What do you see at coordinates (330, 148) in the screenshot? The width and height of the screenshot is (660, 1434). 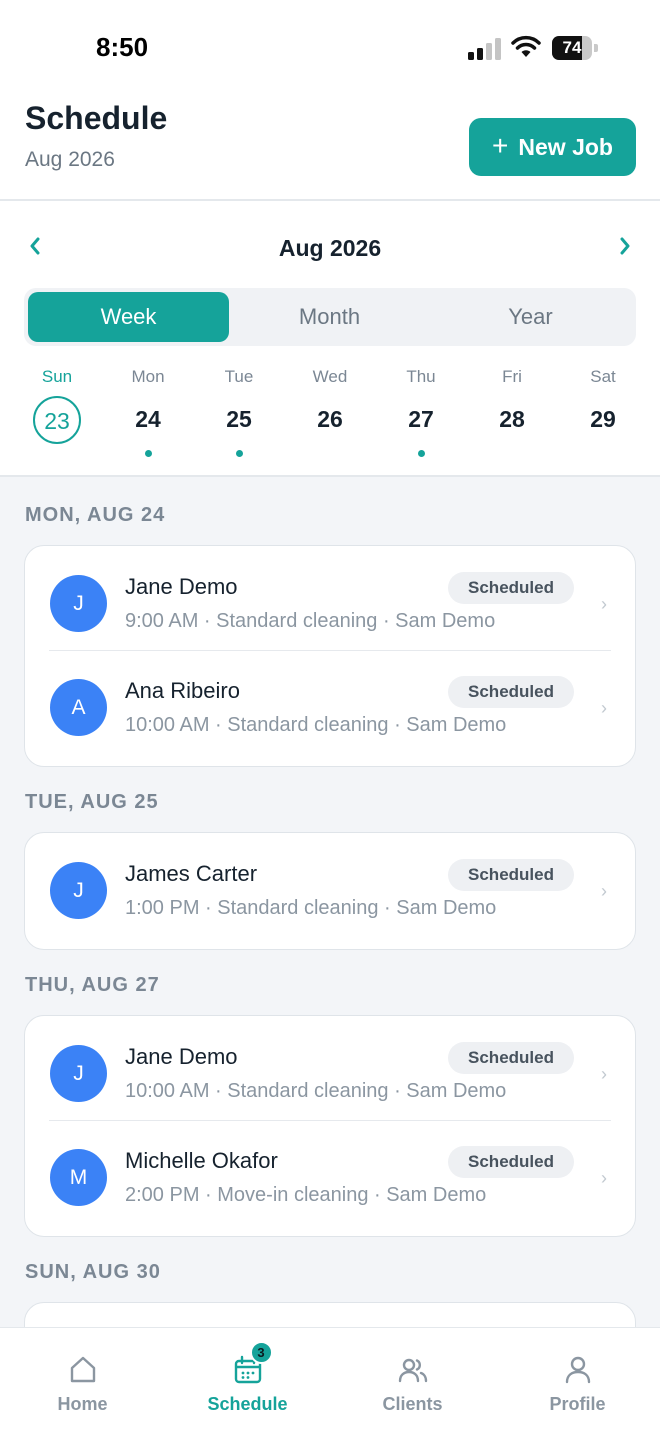 I see `page-header: Schedule Aug 2026 + New Job` at bounding box center [330, 148].